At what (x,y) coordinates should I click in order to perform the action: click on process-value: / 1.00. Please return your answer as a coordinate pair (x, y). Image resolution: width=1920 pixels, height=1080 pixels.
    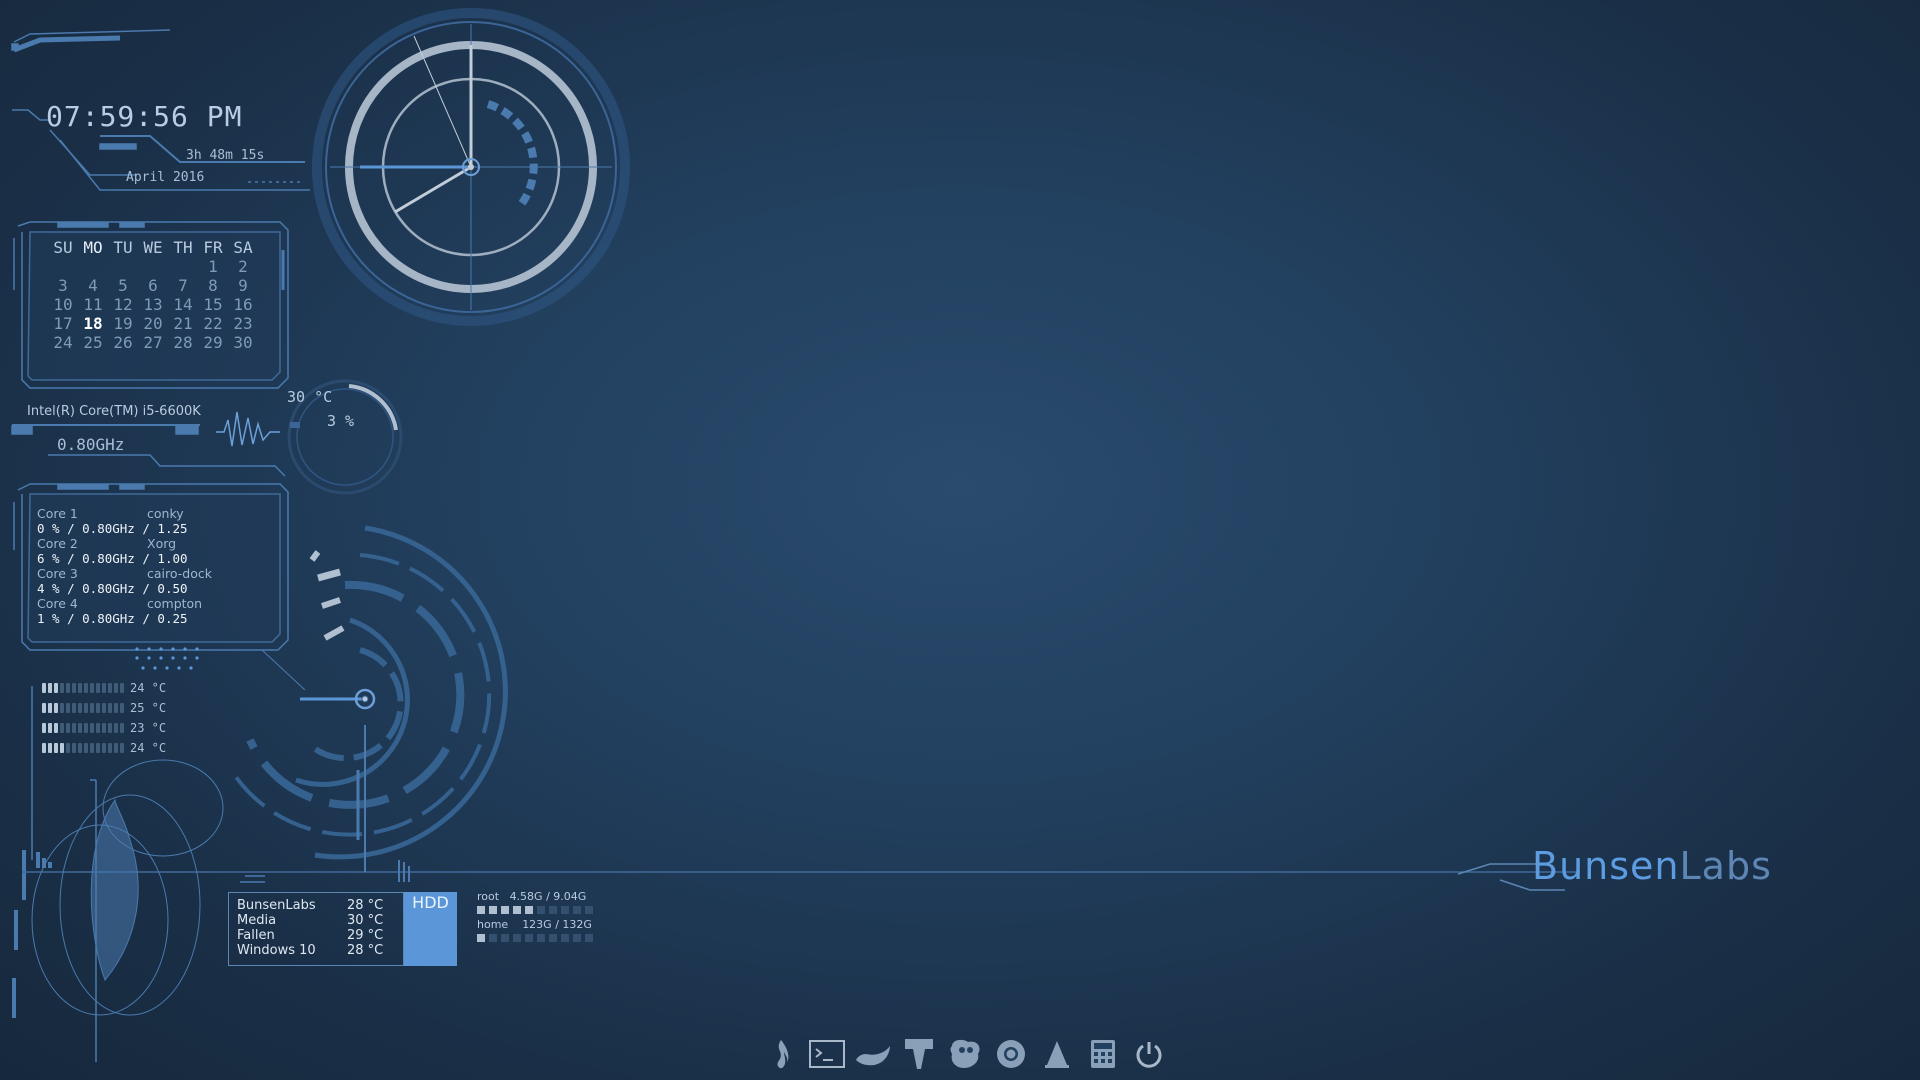
    Looking at the image, I should click on (165, 558).